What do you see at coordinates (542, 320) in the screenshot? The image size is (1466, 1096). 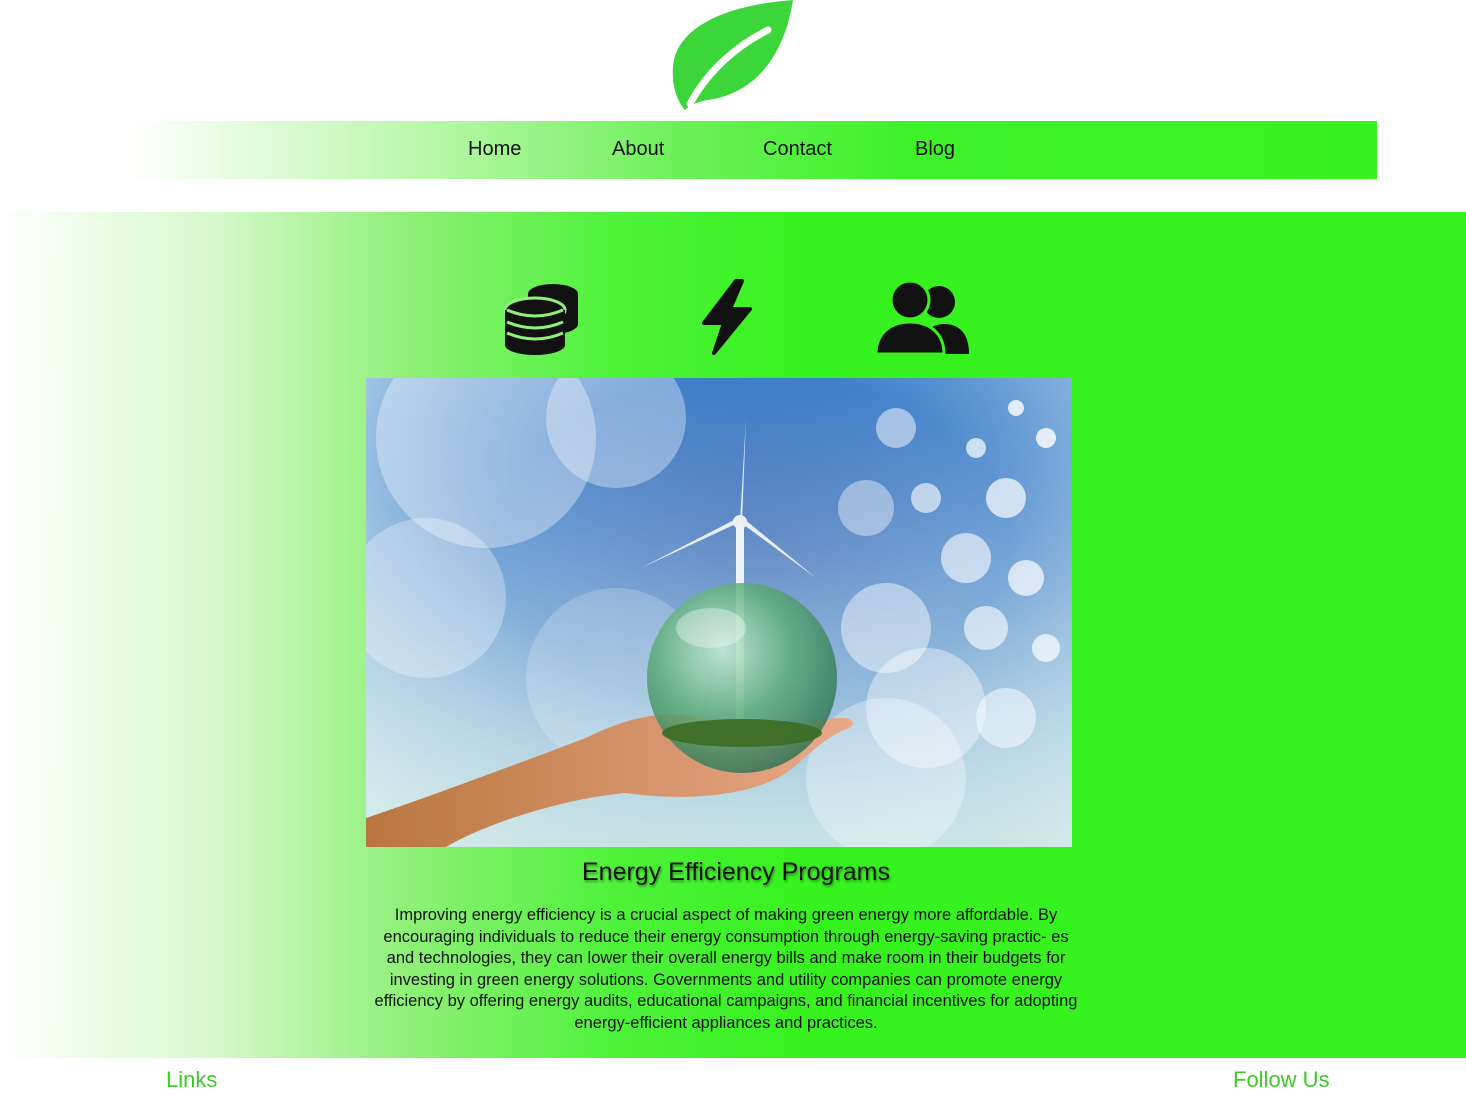 I see `coins-icon` at bounding box center [542, 320].